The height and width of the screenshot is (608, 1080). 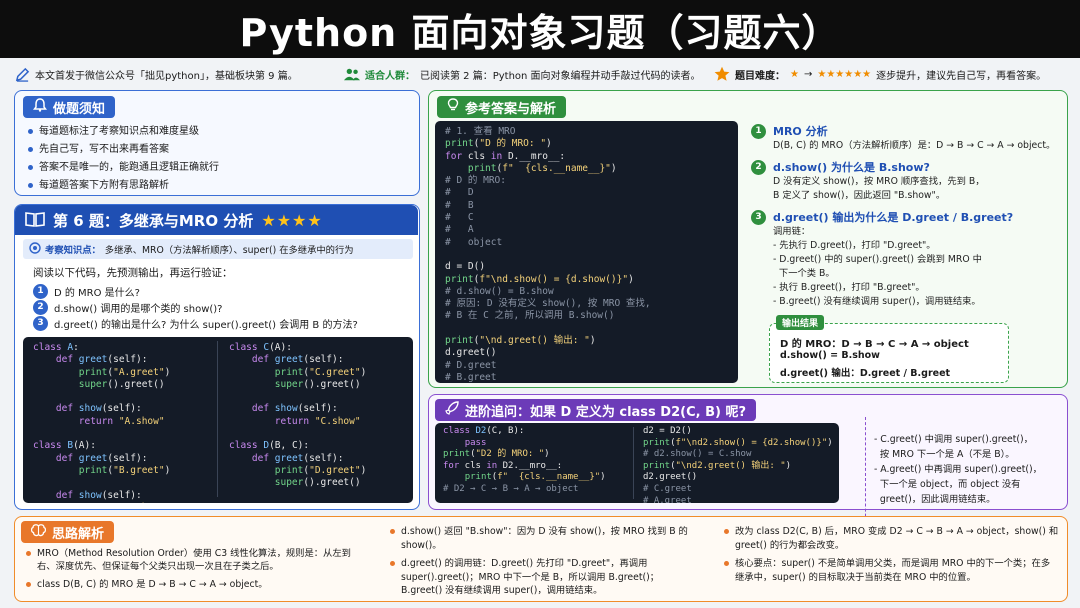 What do you see at coordinates (830, 355) in the screenshot?
I see `result-line: d.show() = B.show` at bounding box center [830, 355].